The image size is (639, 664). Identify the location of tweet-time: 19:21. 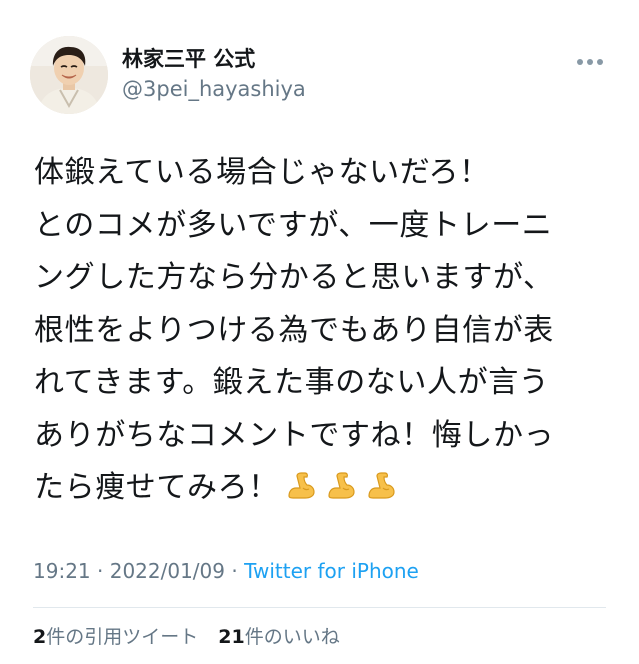
(62, 571).